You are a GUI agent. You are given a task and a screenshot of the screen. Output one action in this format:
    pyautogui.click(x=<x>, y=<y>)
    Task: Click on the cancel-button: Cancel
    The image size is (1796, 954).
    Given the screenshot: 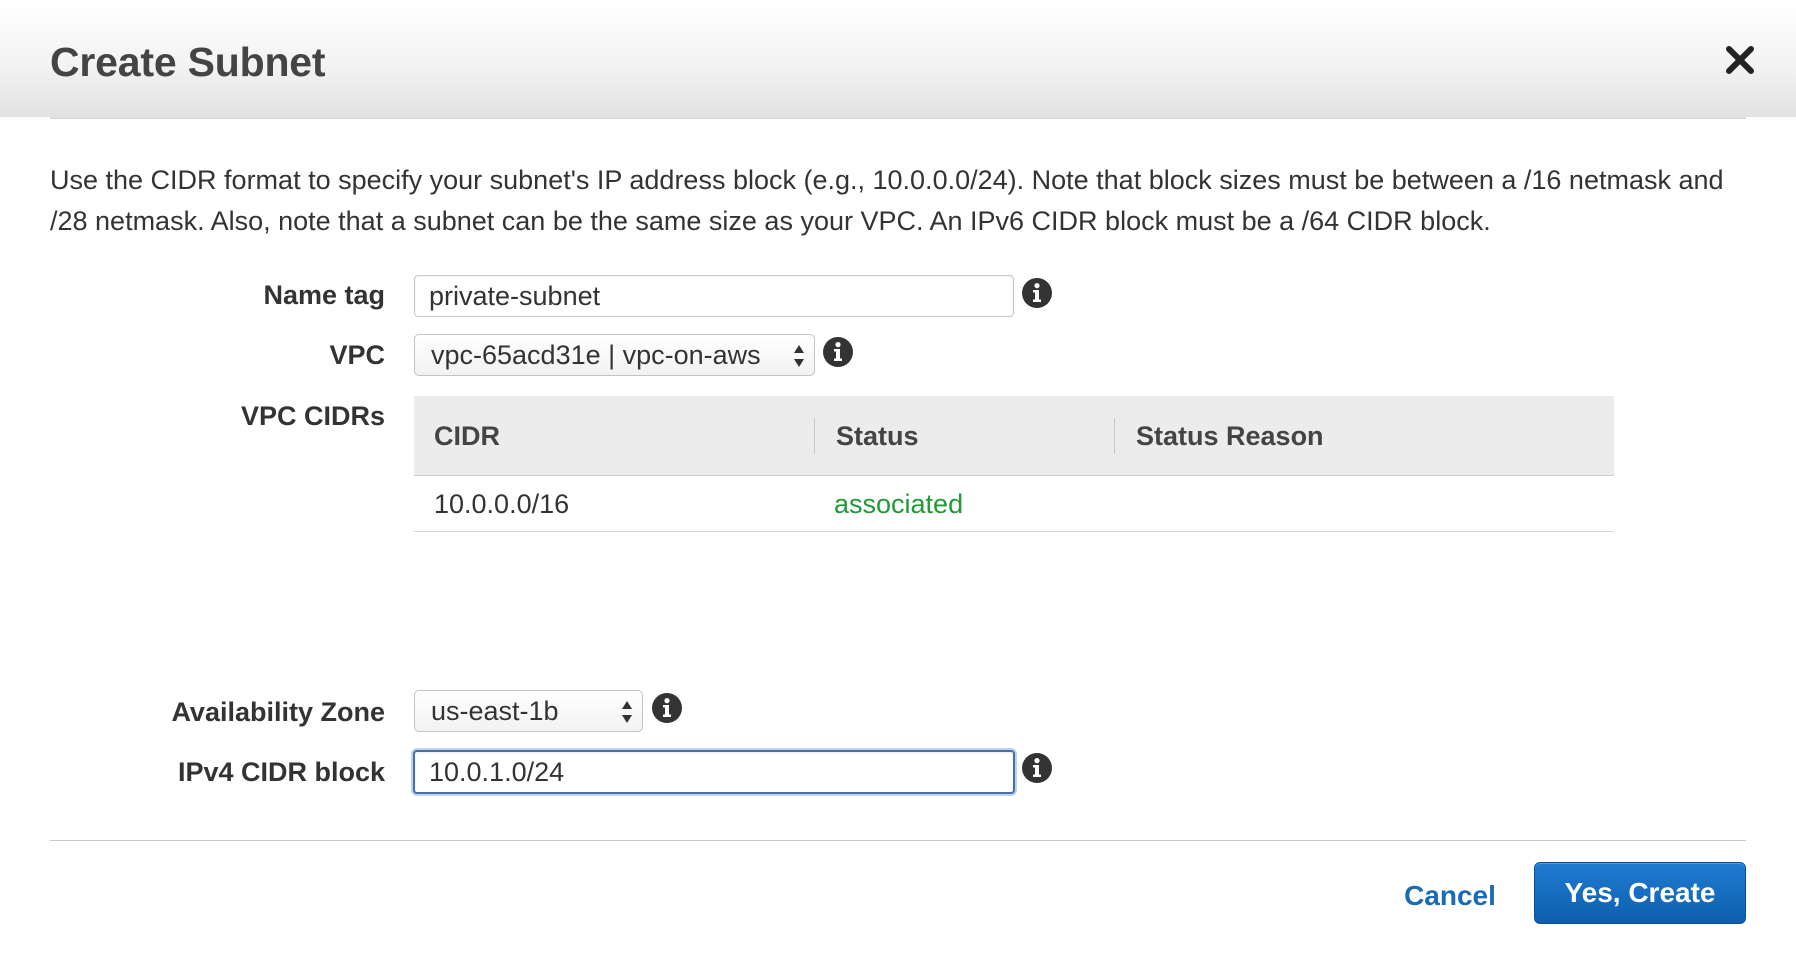 What is the action you would take?
    pyautogui.click(x=1450, y=896)
    